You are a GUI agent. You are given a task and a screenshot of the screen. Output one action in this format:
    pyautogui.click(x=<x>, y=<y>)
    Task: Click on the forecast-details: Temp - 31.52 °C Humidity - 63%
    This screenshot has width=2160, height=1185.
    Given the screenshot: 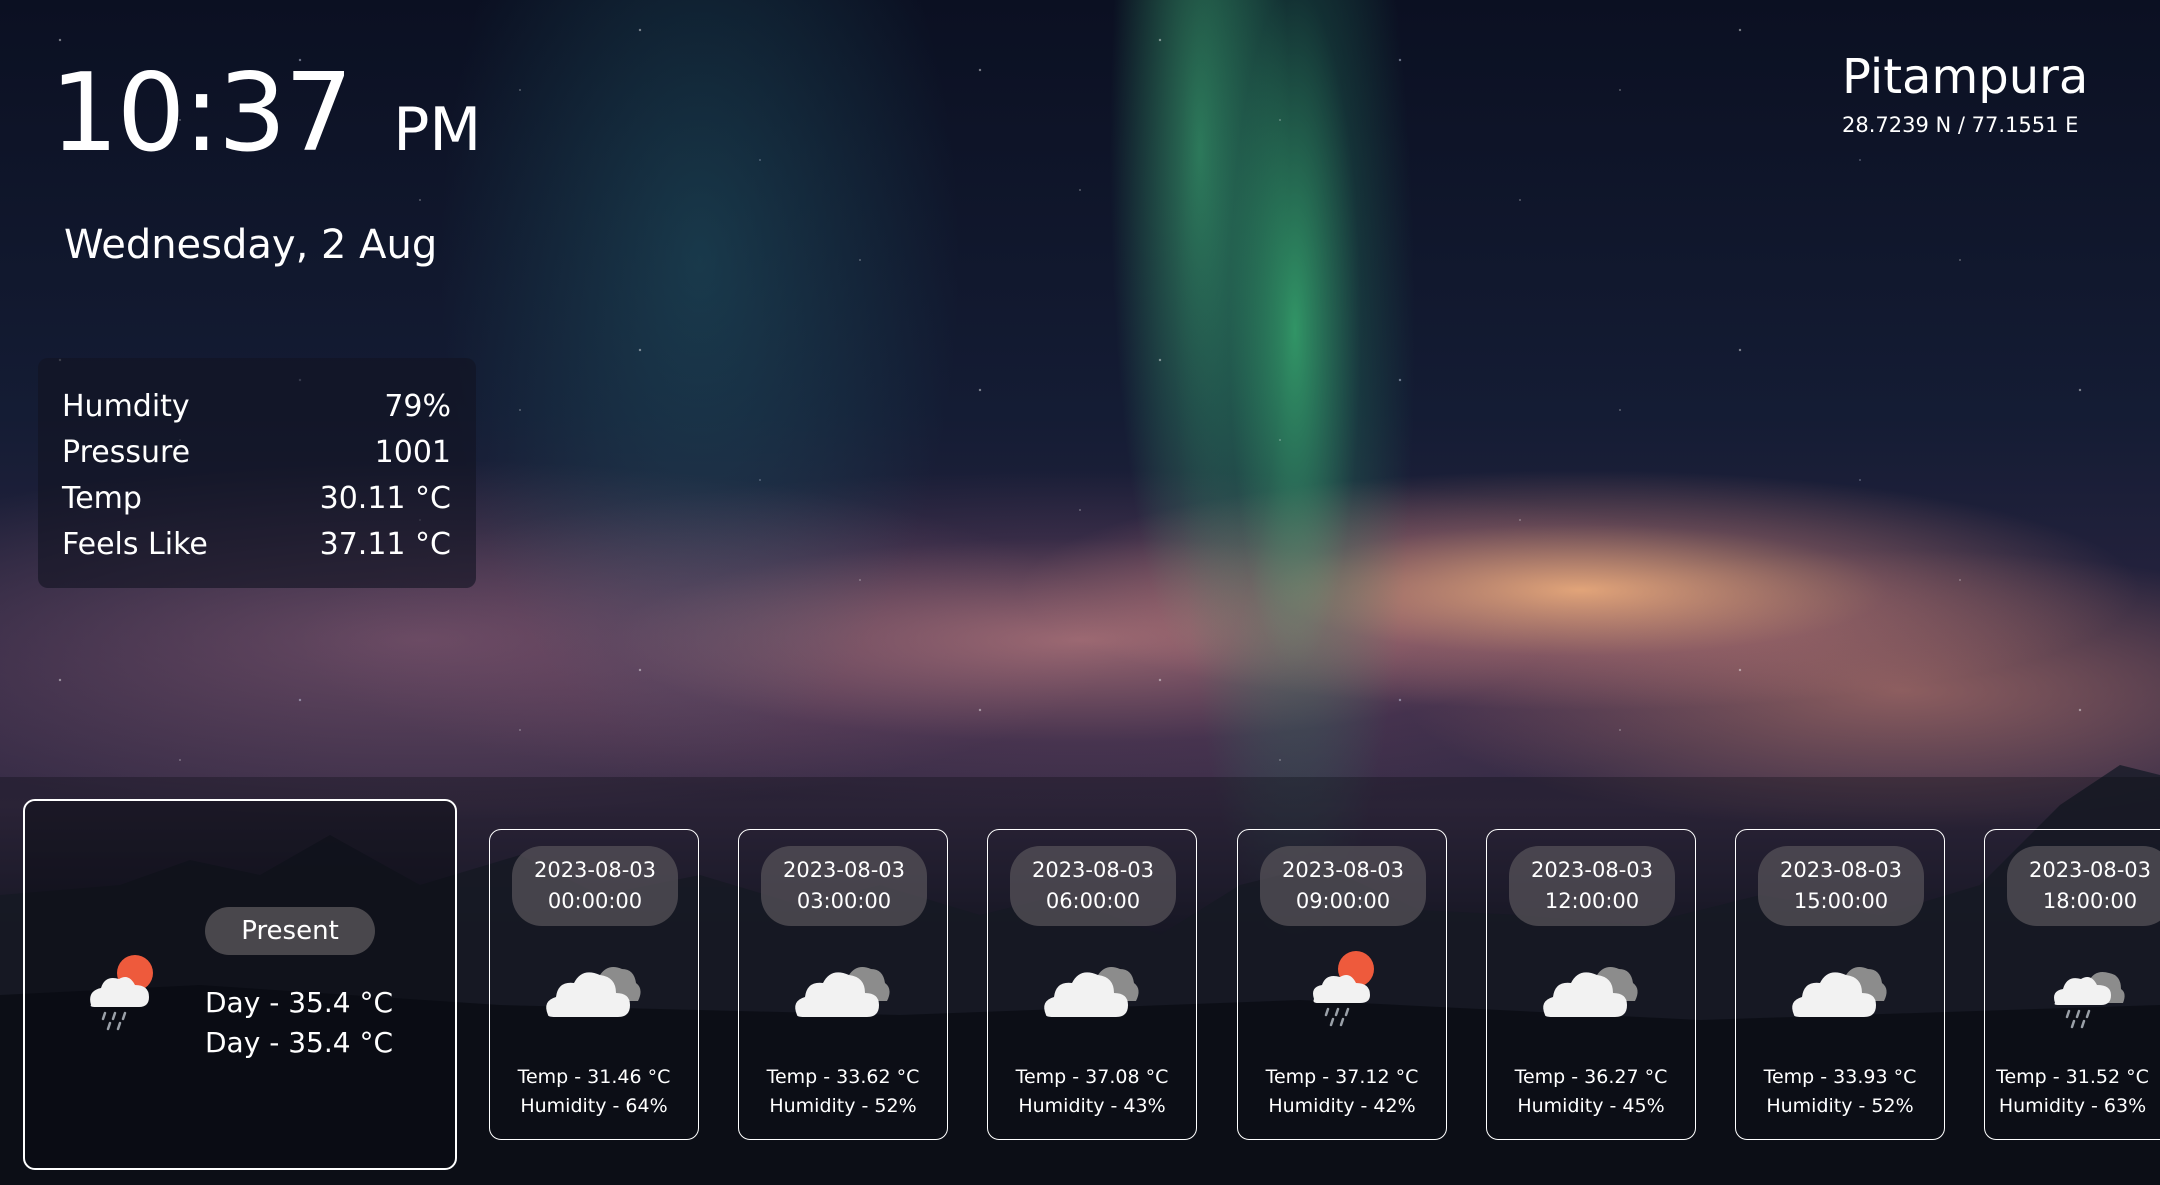 What is the action you would take?
    pyautogui.click(x=2072, y=1092)
    